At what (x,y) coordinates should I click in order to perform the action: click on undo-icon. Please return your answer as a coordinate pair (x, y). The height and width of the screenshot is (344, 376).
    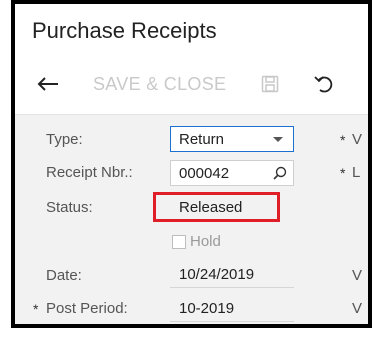
    Looking at the image, I should click on (323, 84).